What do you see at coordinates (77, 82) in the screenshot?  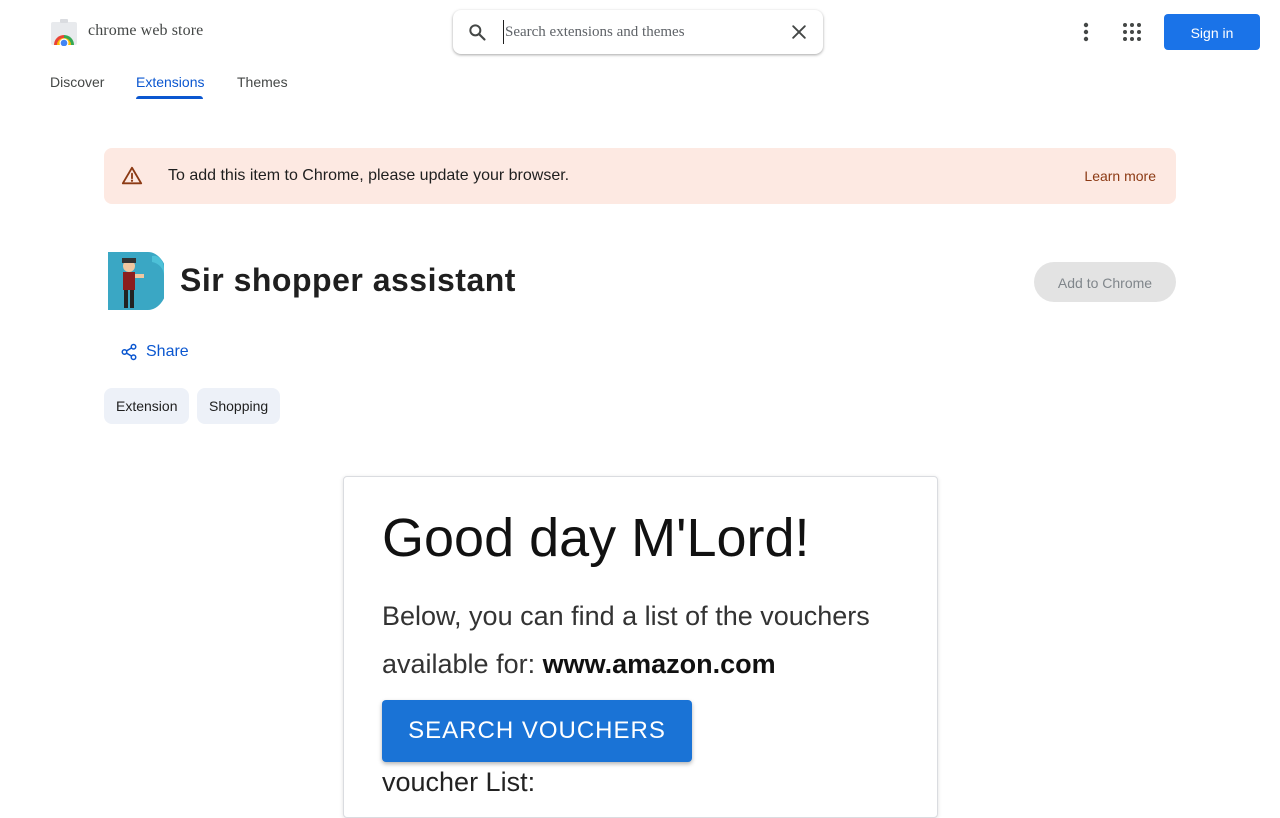 I see `tab-discover: Discover` at bounding box center [77, 82].